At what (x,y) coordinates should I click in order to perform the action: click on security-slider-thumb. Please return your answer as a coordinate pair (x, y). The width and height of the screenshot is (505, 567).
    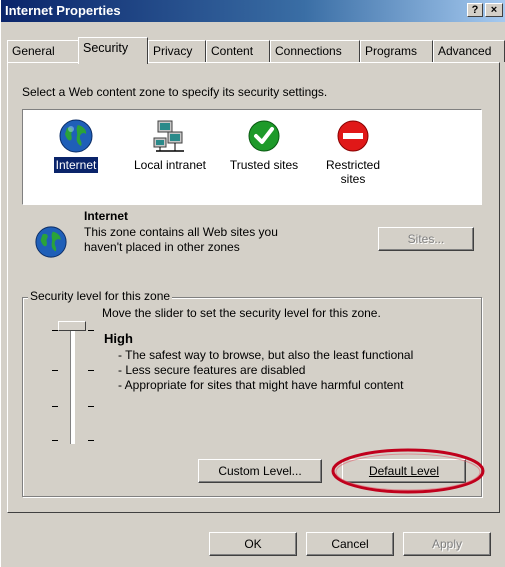
    Looking at the image, I should click on (72, 326).